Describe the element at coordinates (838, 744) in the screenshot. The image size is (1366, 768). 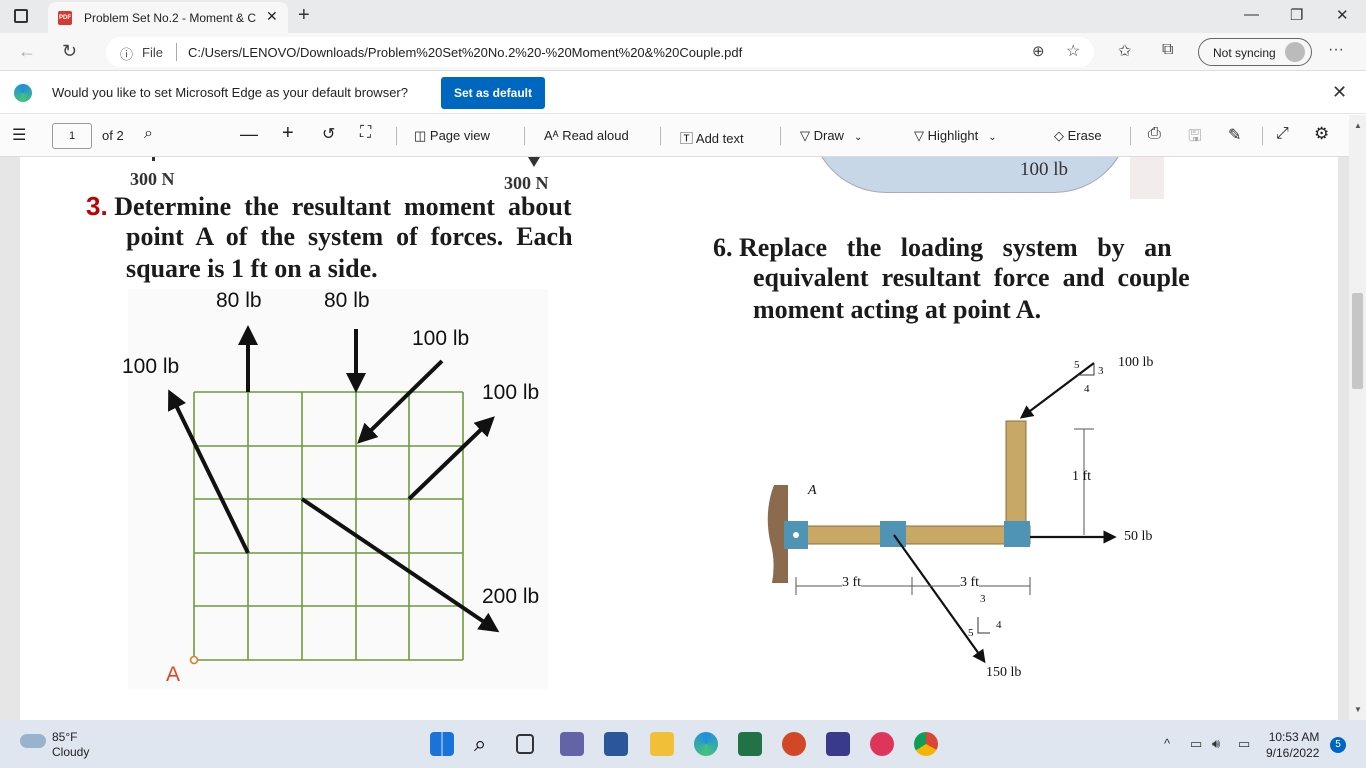
I see `store-icon` at that location.